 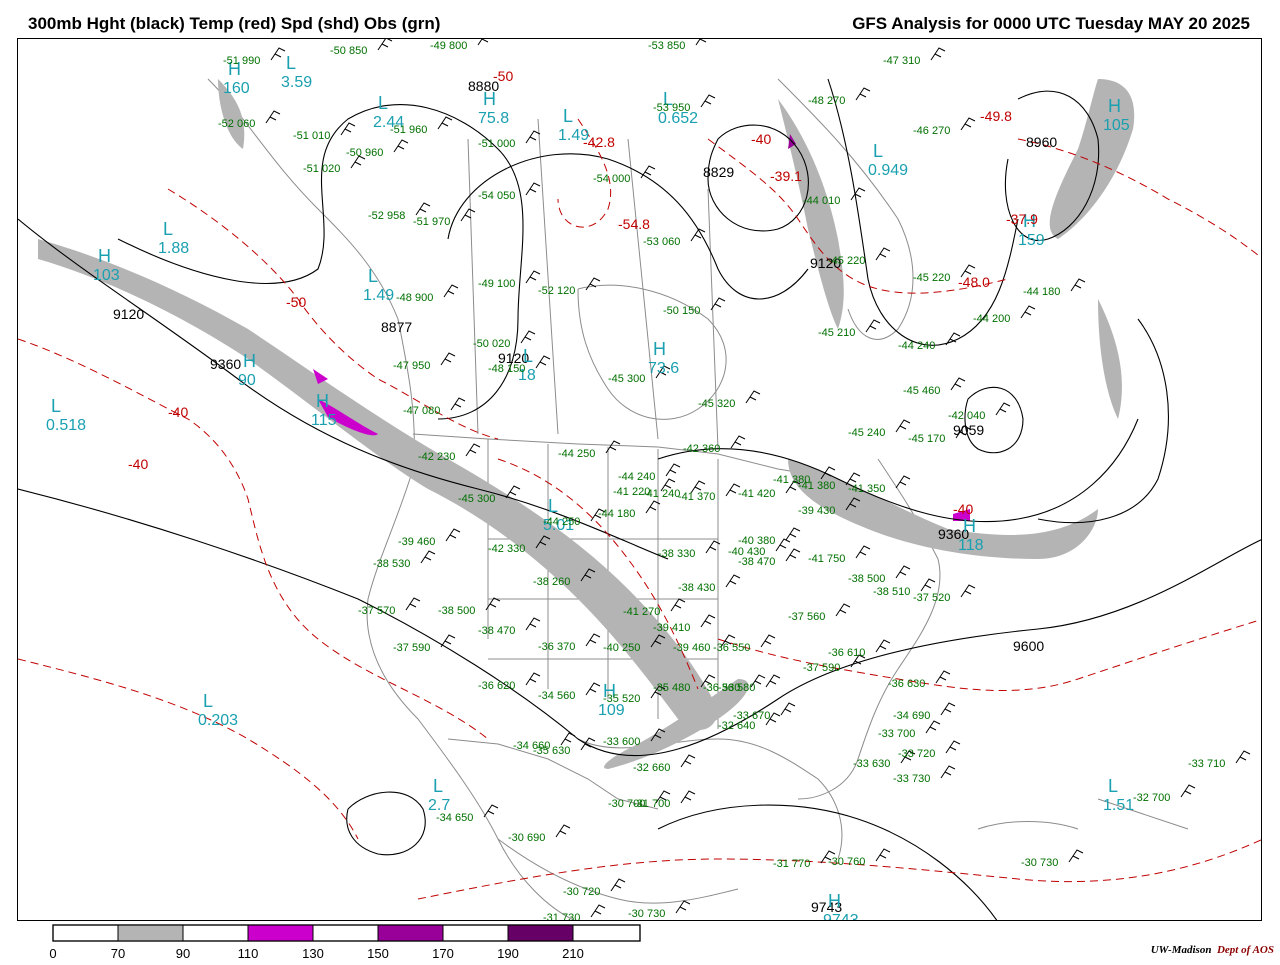 What do you see at coordinates (411, 366) in the screenshot?
I see `observation-label: -47 950` at bounding box center [411, 366].